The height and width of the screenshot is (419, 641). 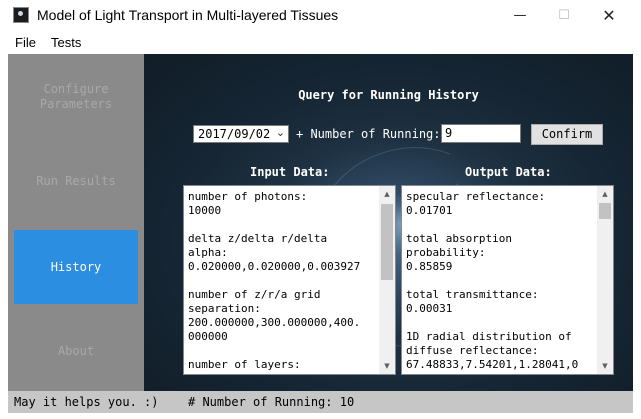 I want to click on sidebar-item-run-results: Run Results, so click(x=76, y=181).